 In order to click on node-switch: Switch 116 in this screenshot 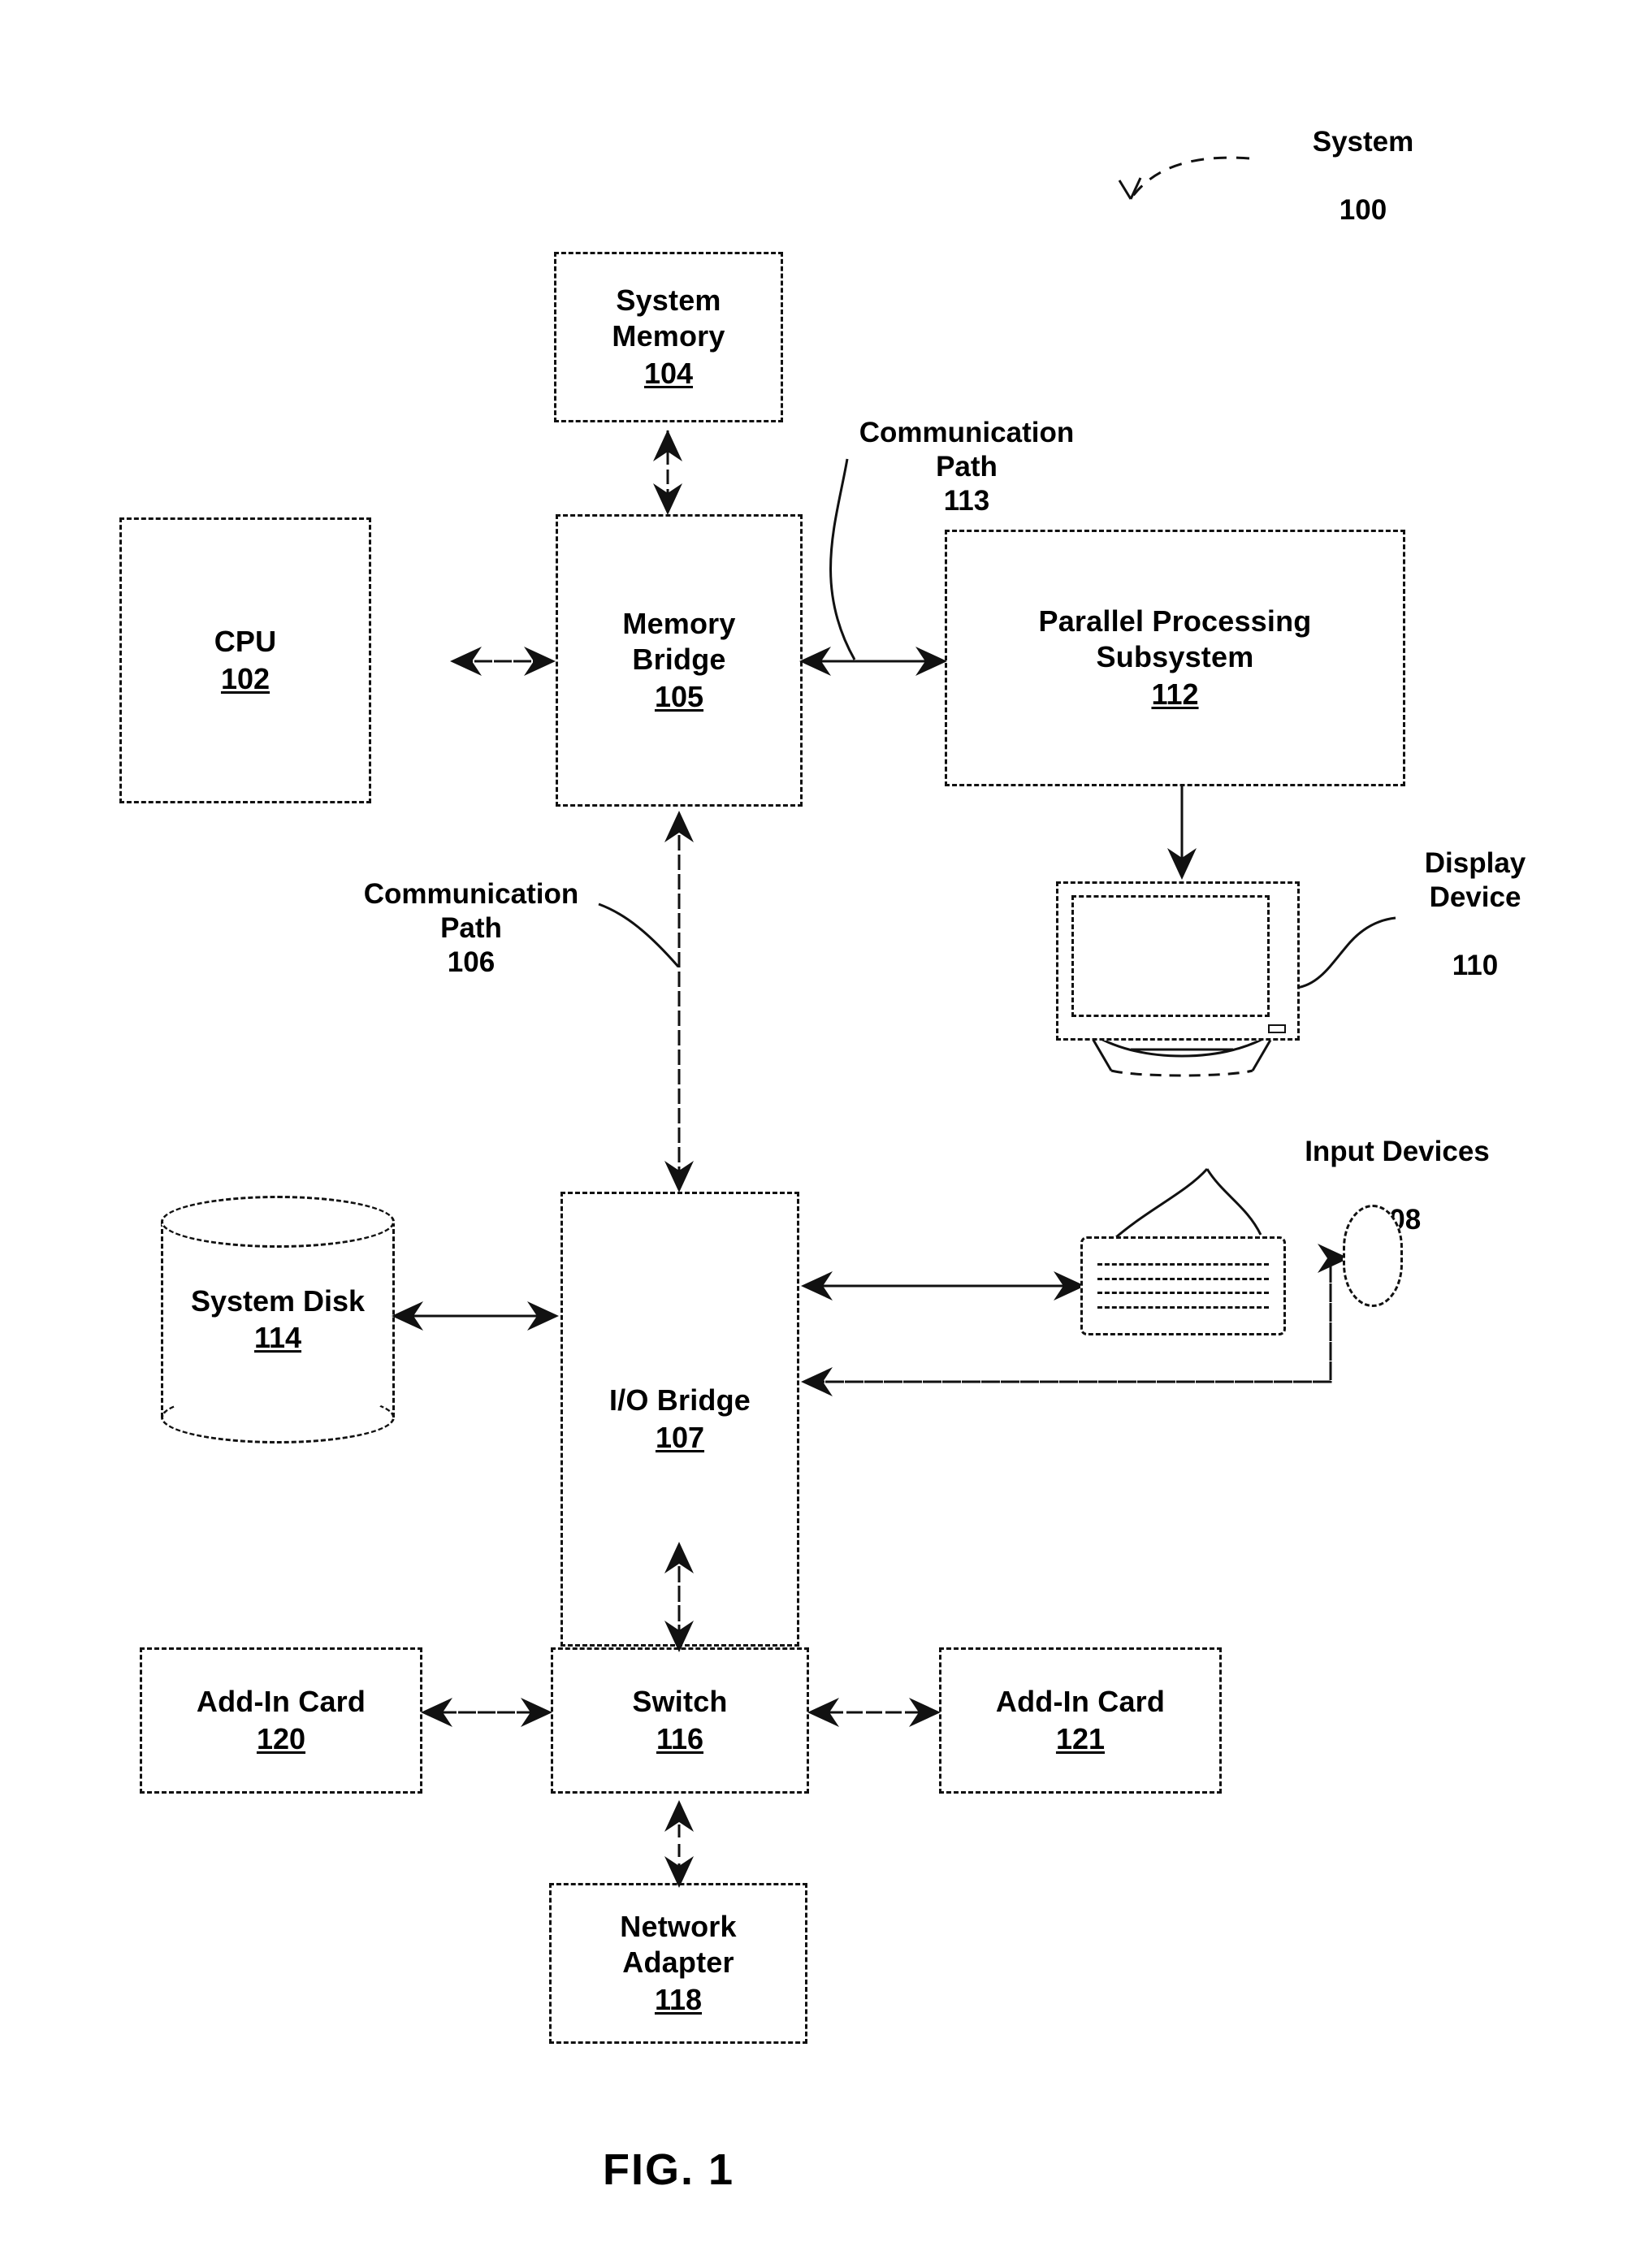, I will do `click(680, 1720)`.